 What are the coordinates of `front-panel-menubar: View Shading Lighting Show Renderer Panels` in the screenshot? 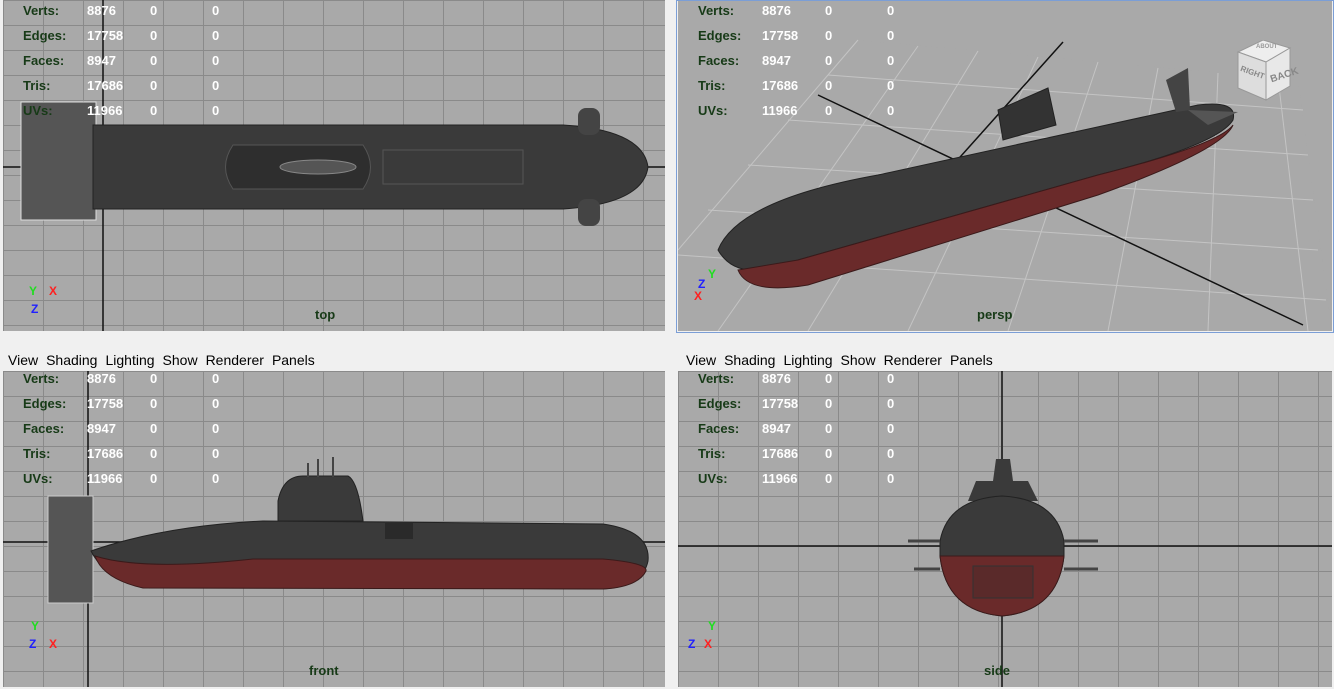 It's located at (165, 360).